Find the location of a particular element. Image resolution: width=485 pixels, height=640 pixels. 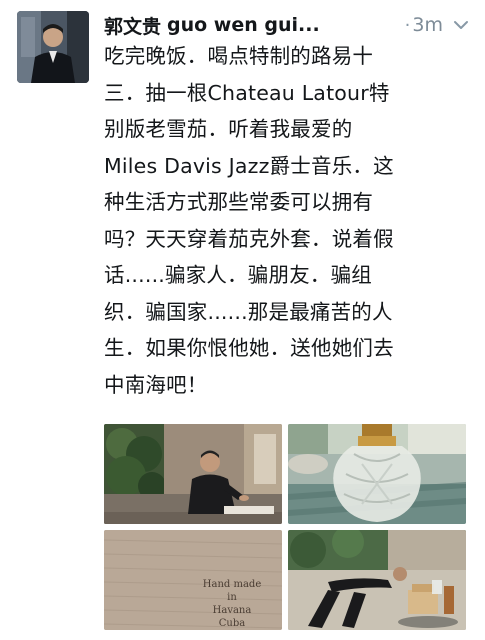

tweet-text-line: 三．抽一根Chateau Latour特 is located at coordinates (247, 92).